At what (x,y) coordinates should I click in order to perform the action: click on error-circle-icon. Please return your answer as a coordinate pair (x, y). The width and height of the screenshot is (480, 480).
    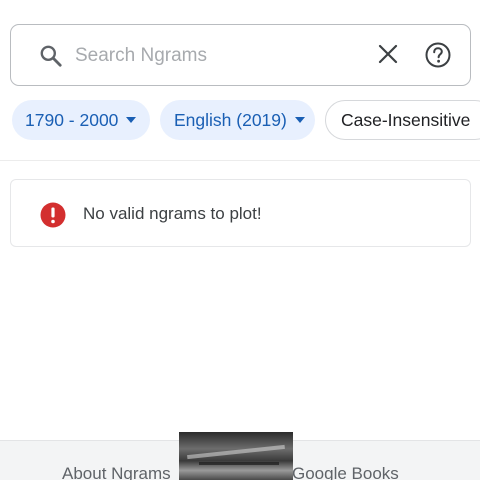
    Looking at the image, I should click on (53, 215).